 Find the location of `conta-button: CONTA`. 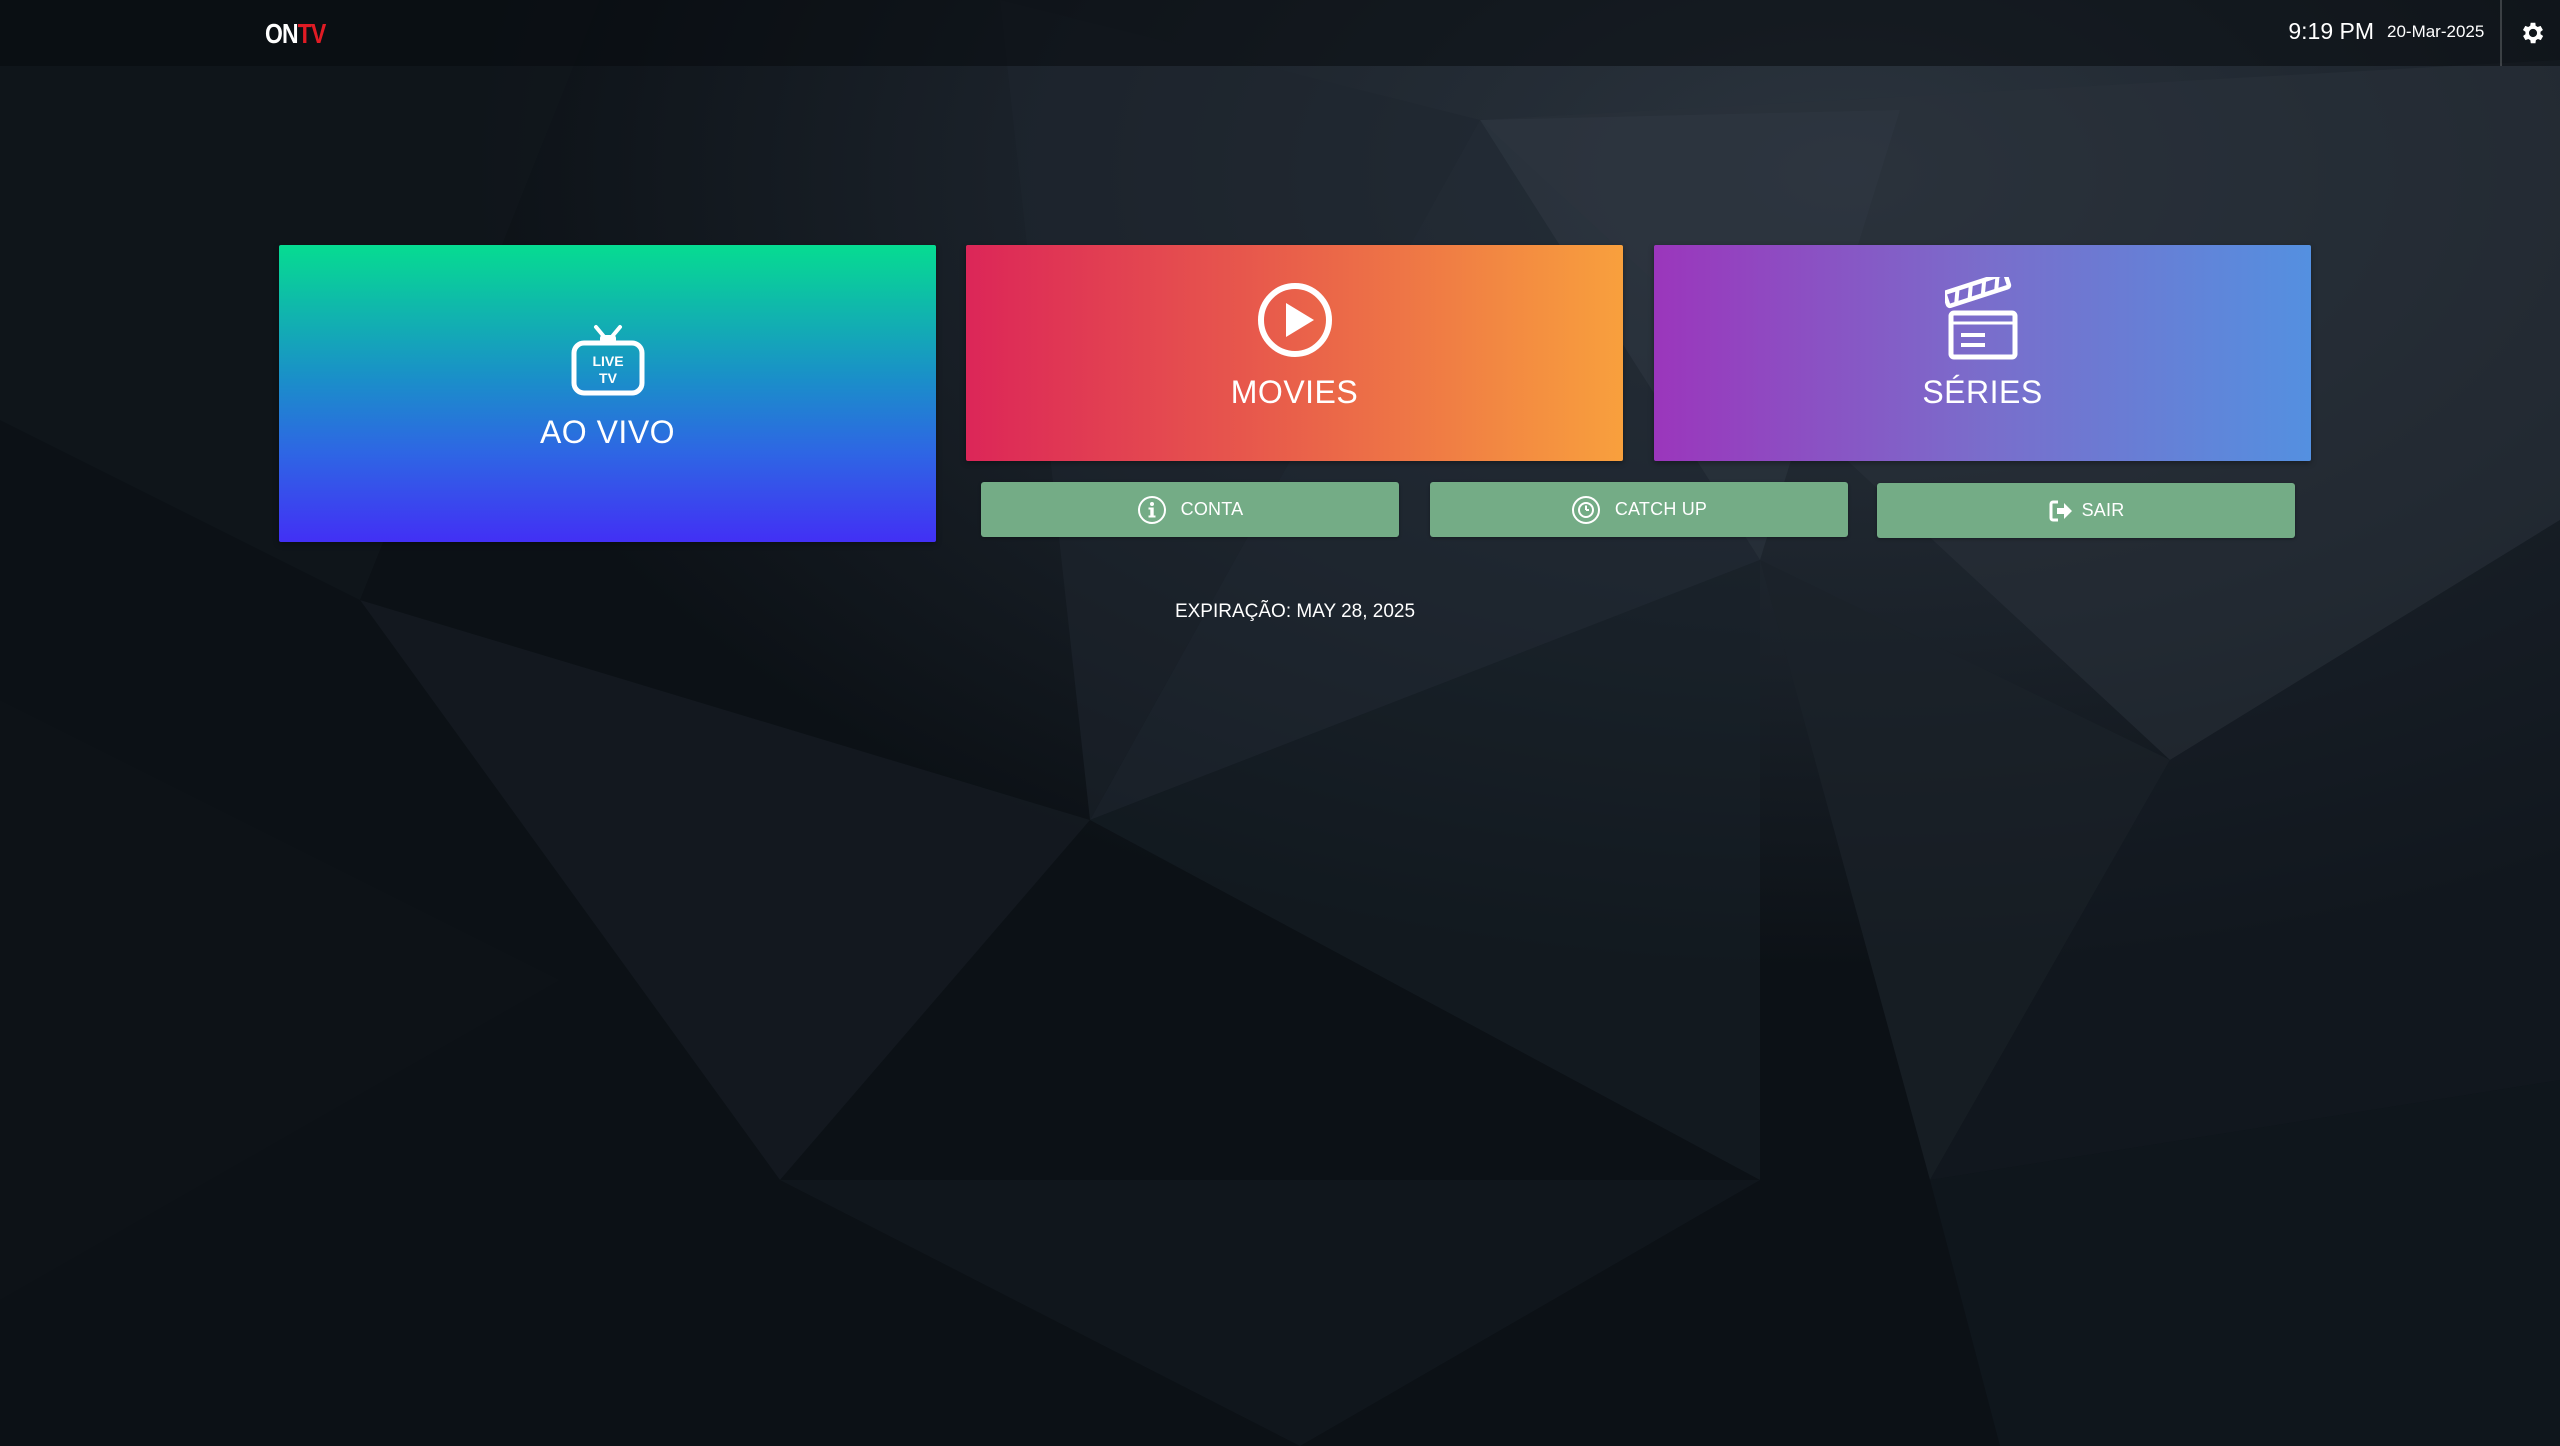

conta-button: CONTA is located at coordinates (1190, 509).